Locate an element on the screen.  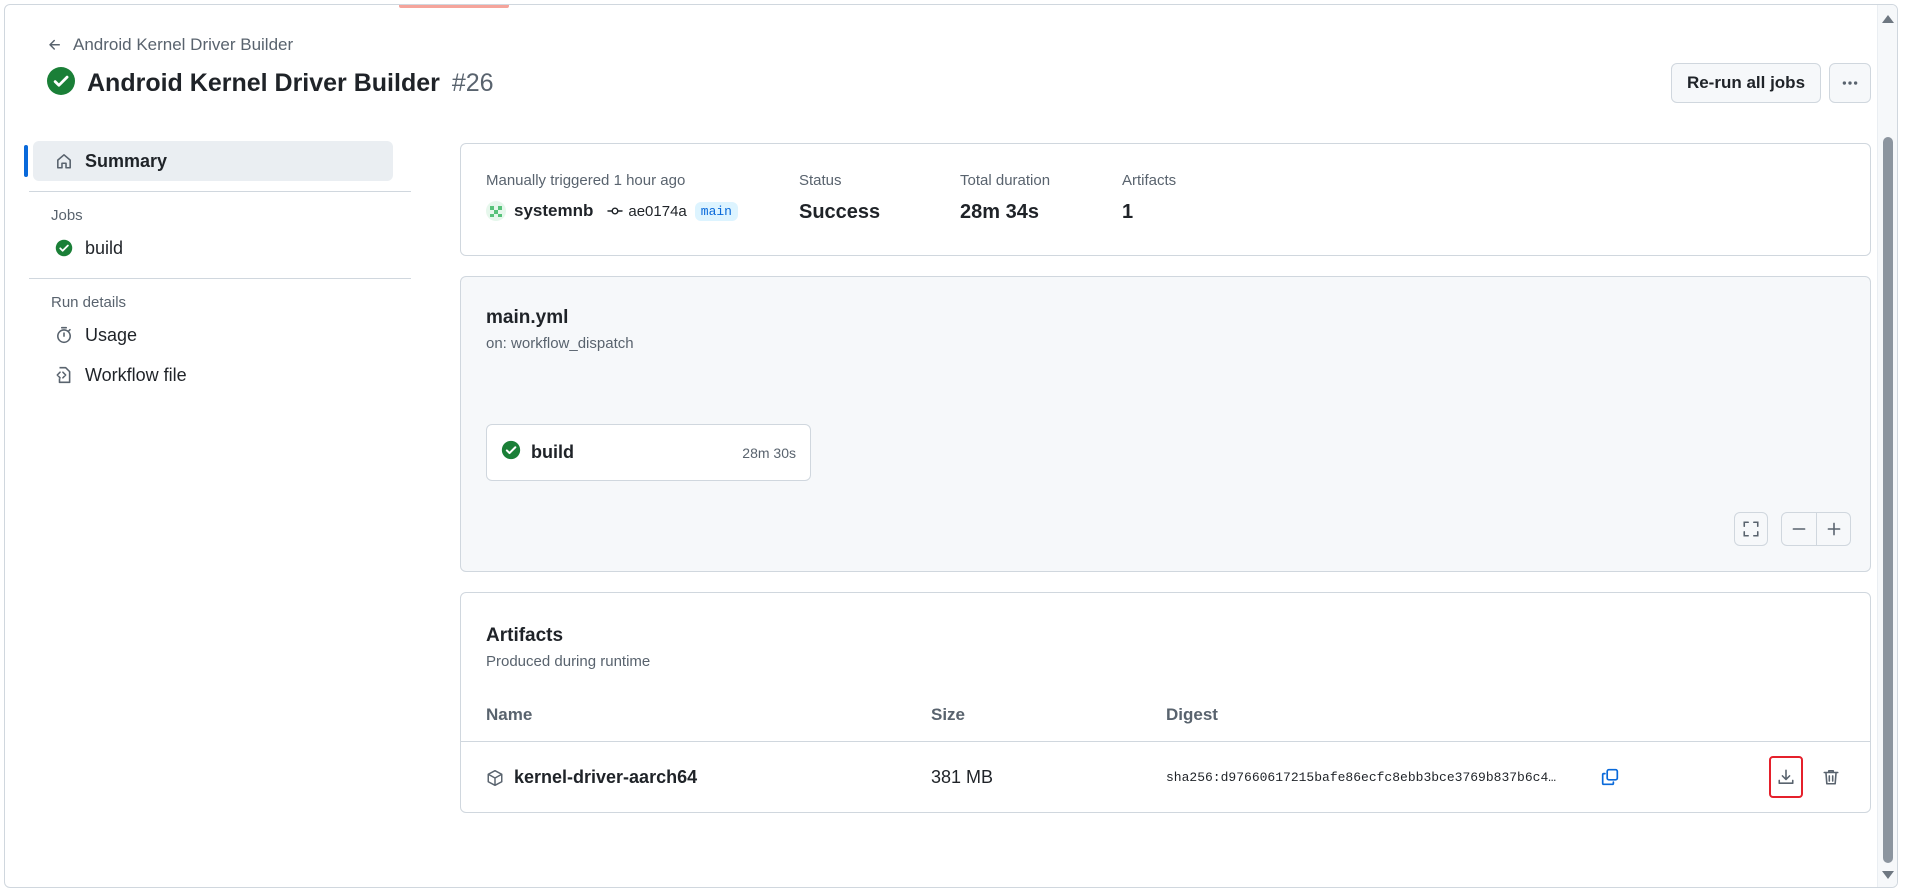
run-details-heading: Run details is located at coordinates (89, 302).